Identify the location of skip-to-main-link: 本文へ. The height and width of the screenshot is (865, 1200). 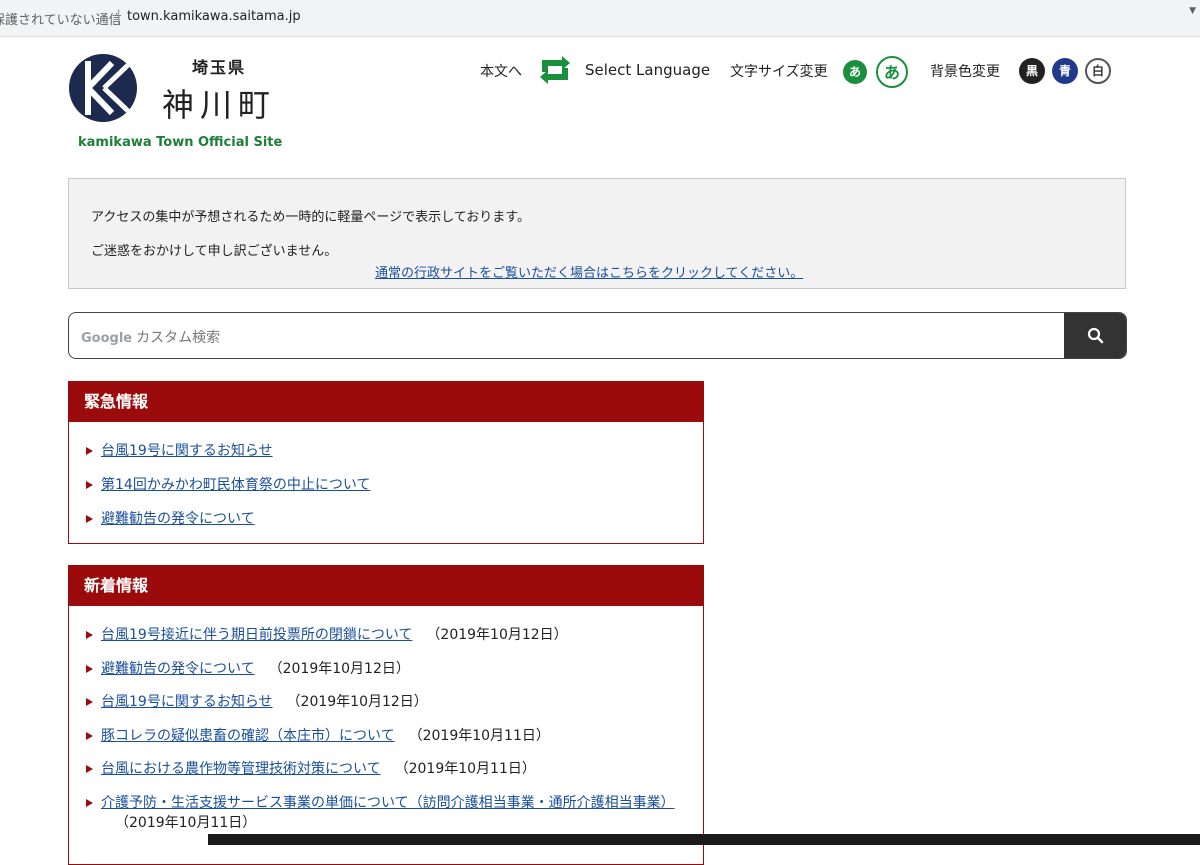
(501, 71).